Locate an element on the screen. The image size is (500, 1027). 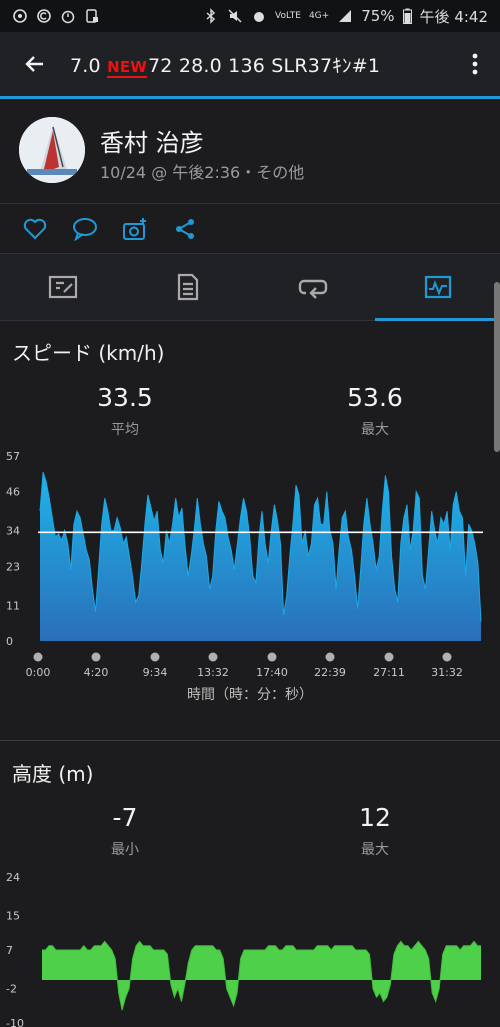
speed-x-axis-label: 時間（時：分：秒） is located at coordinates (250, 695).